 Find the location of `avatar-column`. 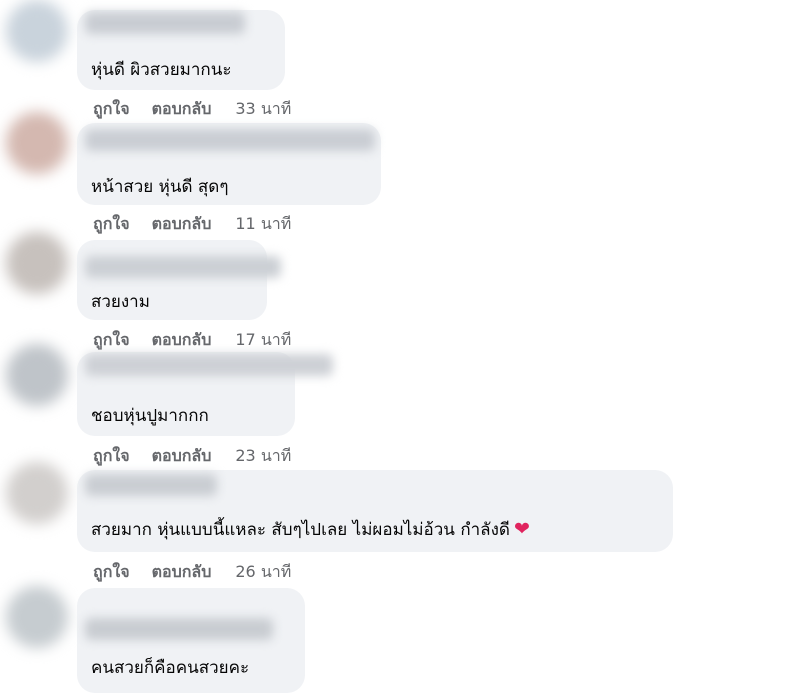

avatar-column is located at coordinates (35, 346).